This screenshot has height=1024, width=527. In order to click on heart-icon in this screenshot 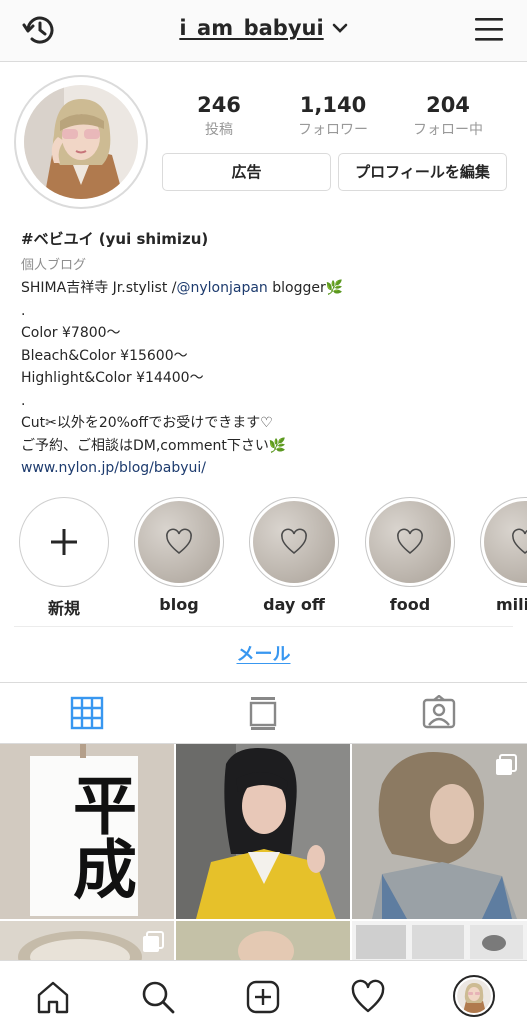, I will do `click(368, 997)`.